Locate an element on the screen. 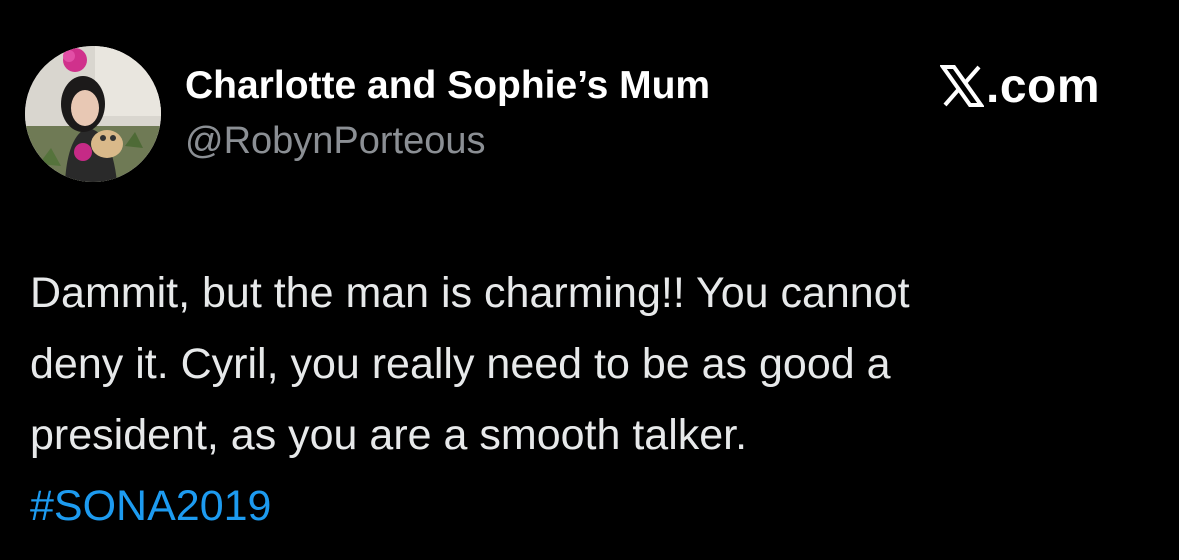 The width and height of the screenshot is (1179, 560). brand-label: .com is located at coordinates (1020, 86).